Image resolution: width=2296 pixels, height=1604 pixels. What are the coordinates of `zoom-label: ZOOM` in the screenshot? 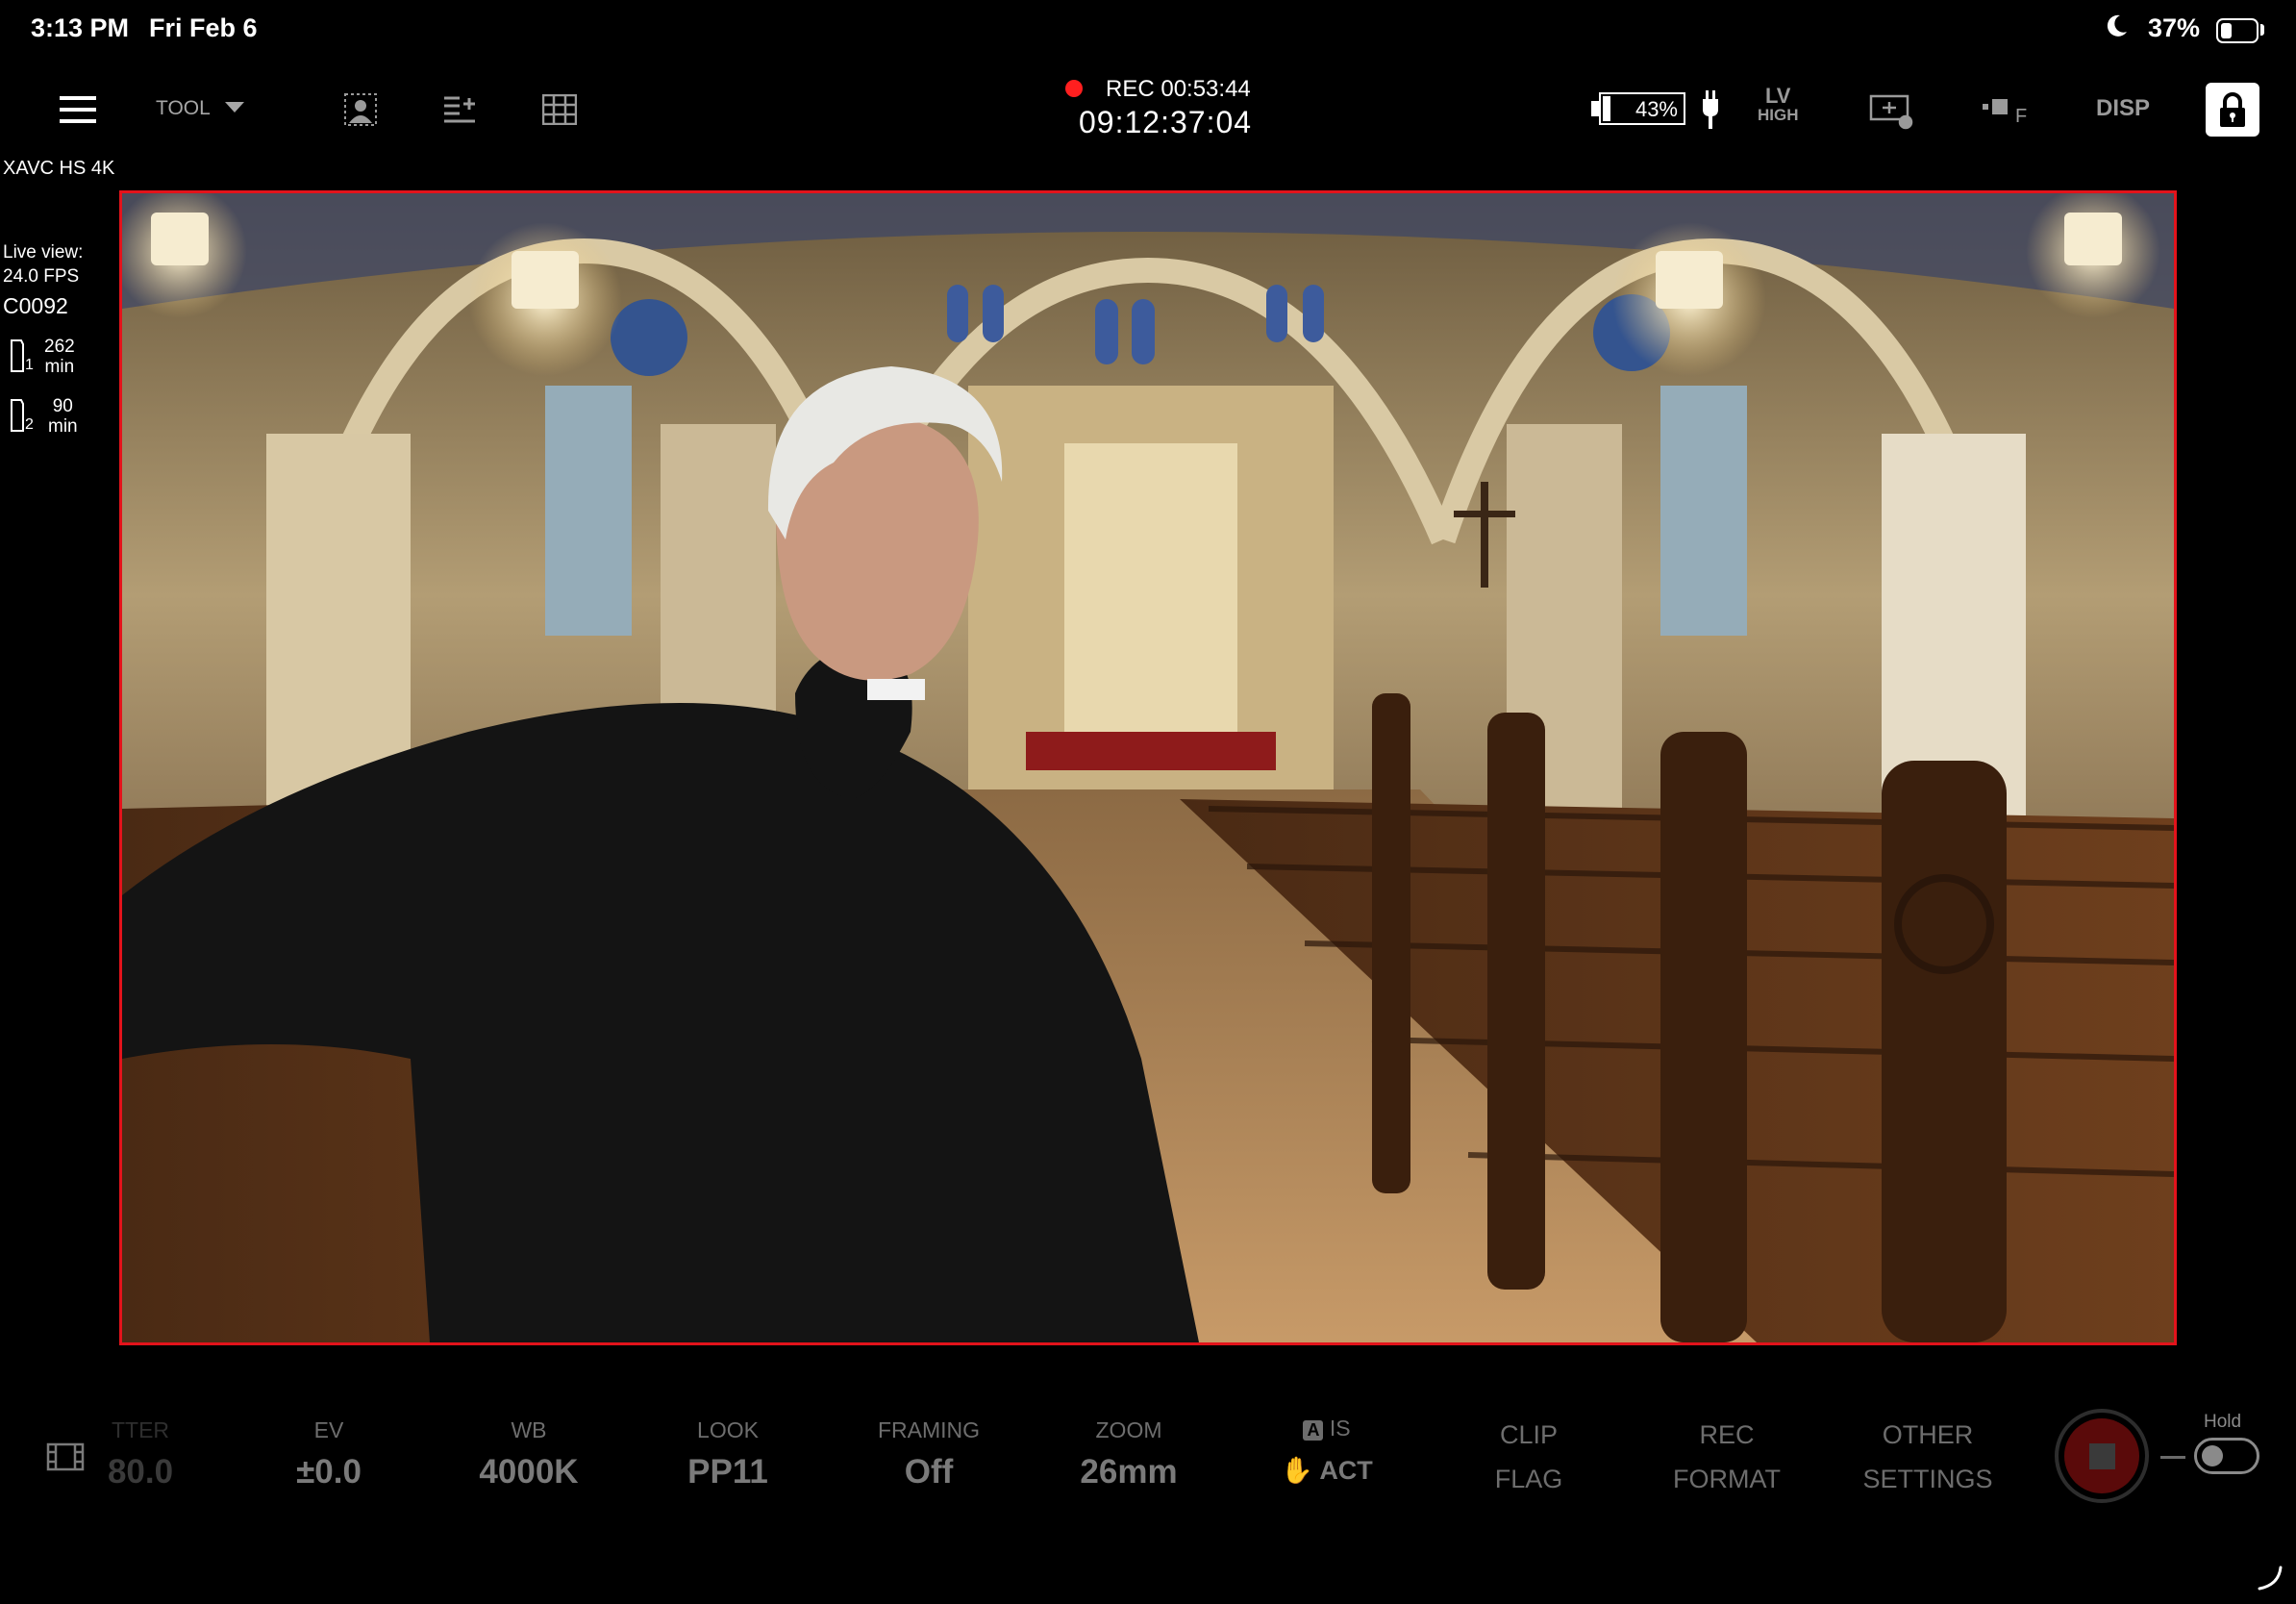 It's located at (1128, 1429).